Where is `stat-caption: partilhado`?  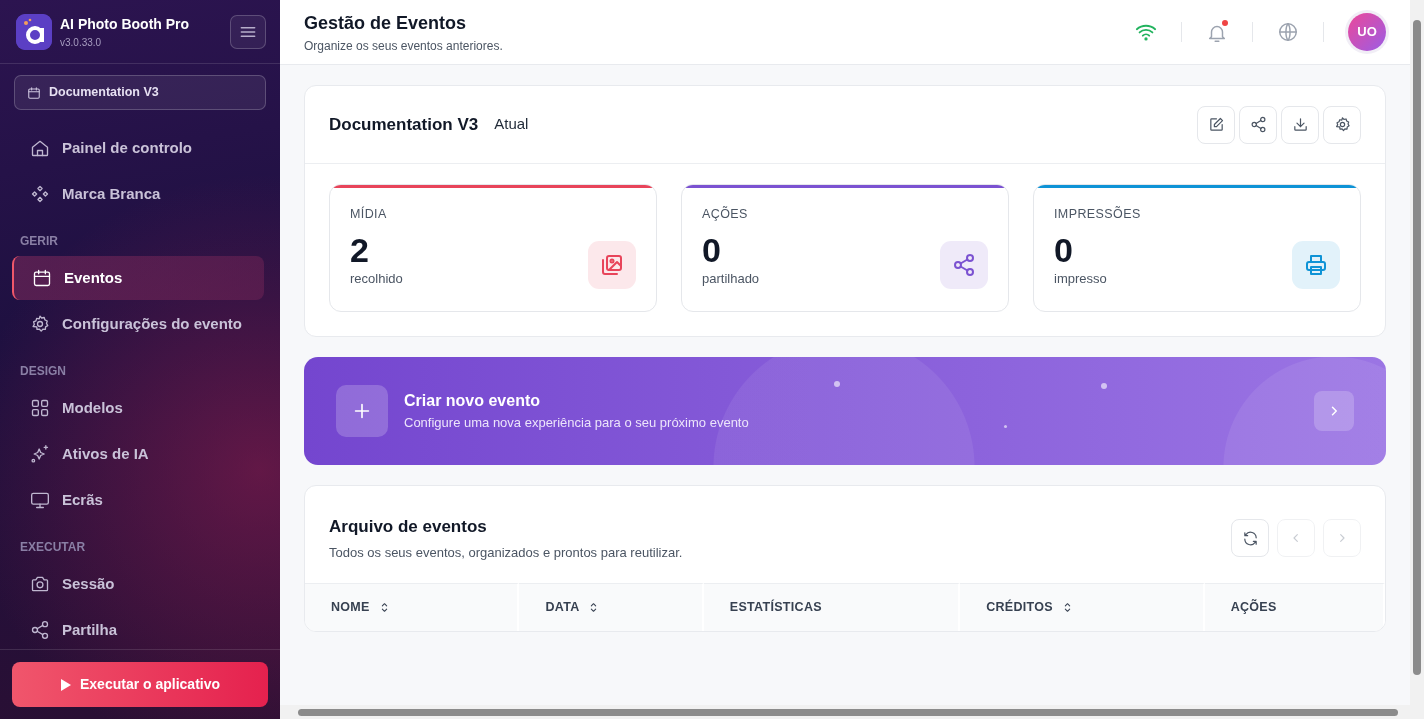 stat-caption: partilhado is located at coordinates (731, 279).